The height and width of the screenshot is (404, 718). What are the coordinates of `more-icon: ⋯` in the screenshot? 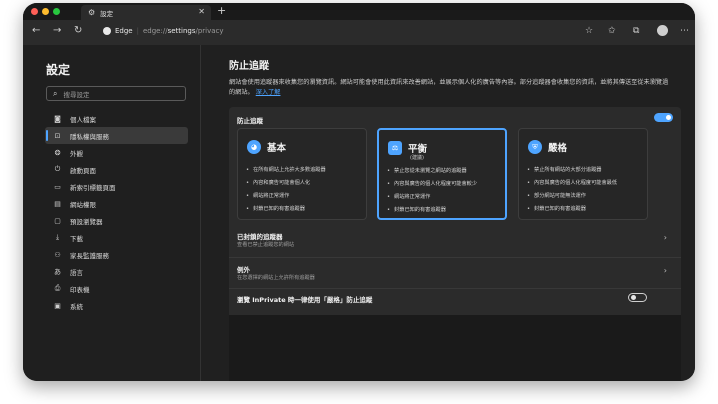 It's located at (684, 31).